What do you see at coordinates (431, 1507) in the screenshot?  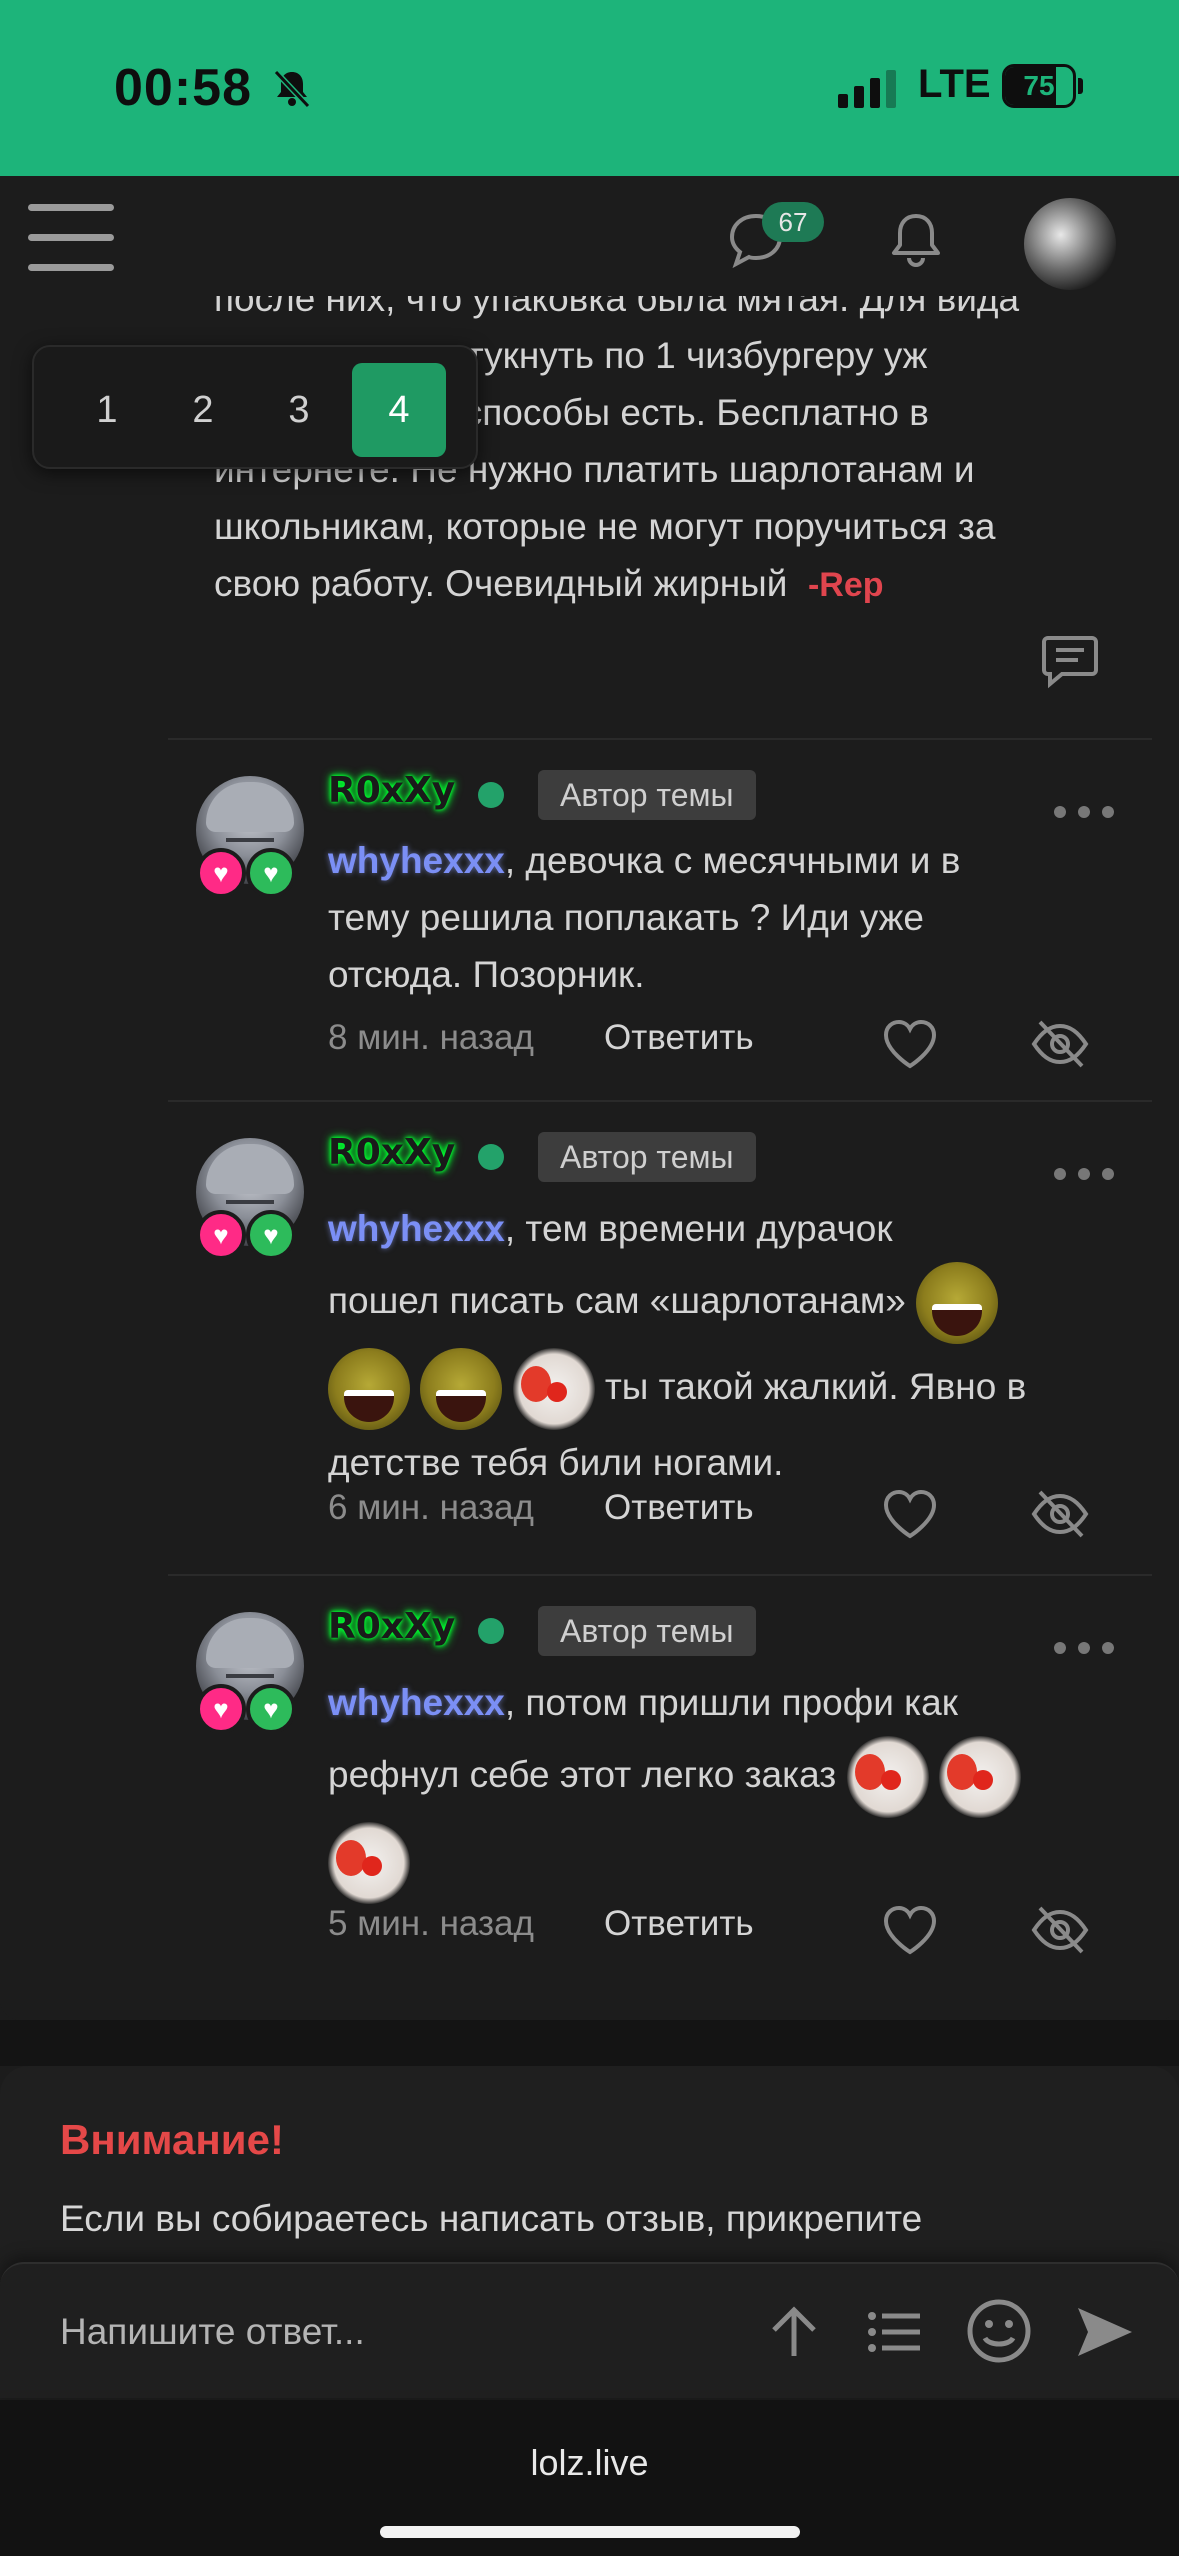 I see `comment-time: 6 мин. назад` at bounding box center [431, 1507].